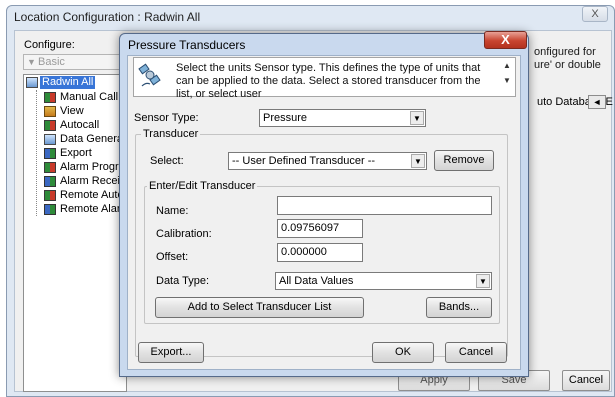  What do you see at coordinates (166, 118) in the screenshot?
I see `sensor-type-label: Sensor Type:` at bounding box center [166, 118].